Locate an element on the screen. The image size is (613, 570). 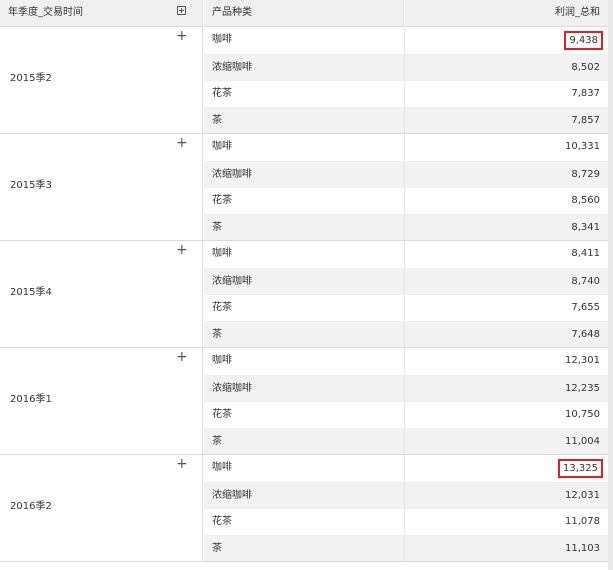
table-row: 花茶 10,750 is located at coordinates (406, 414).